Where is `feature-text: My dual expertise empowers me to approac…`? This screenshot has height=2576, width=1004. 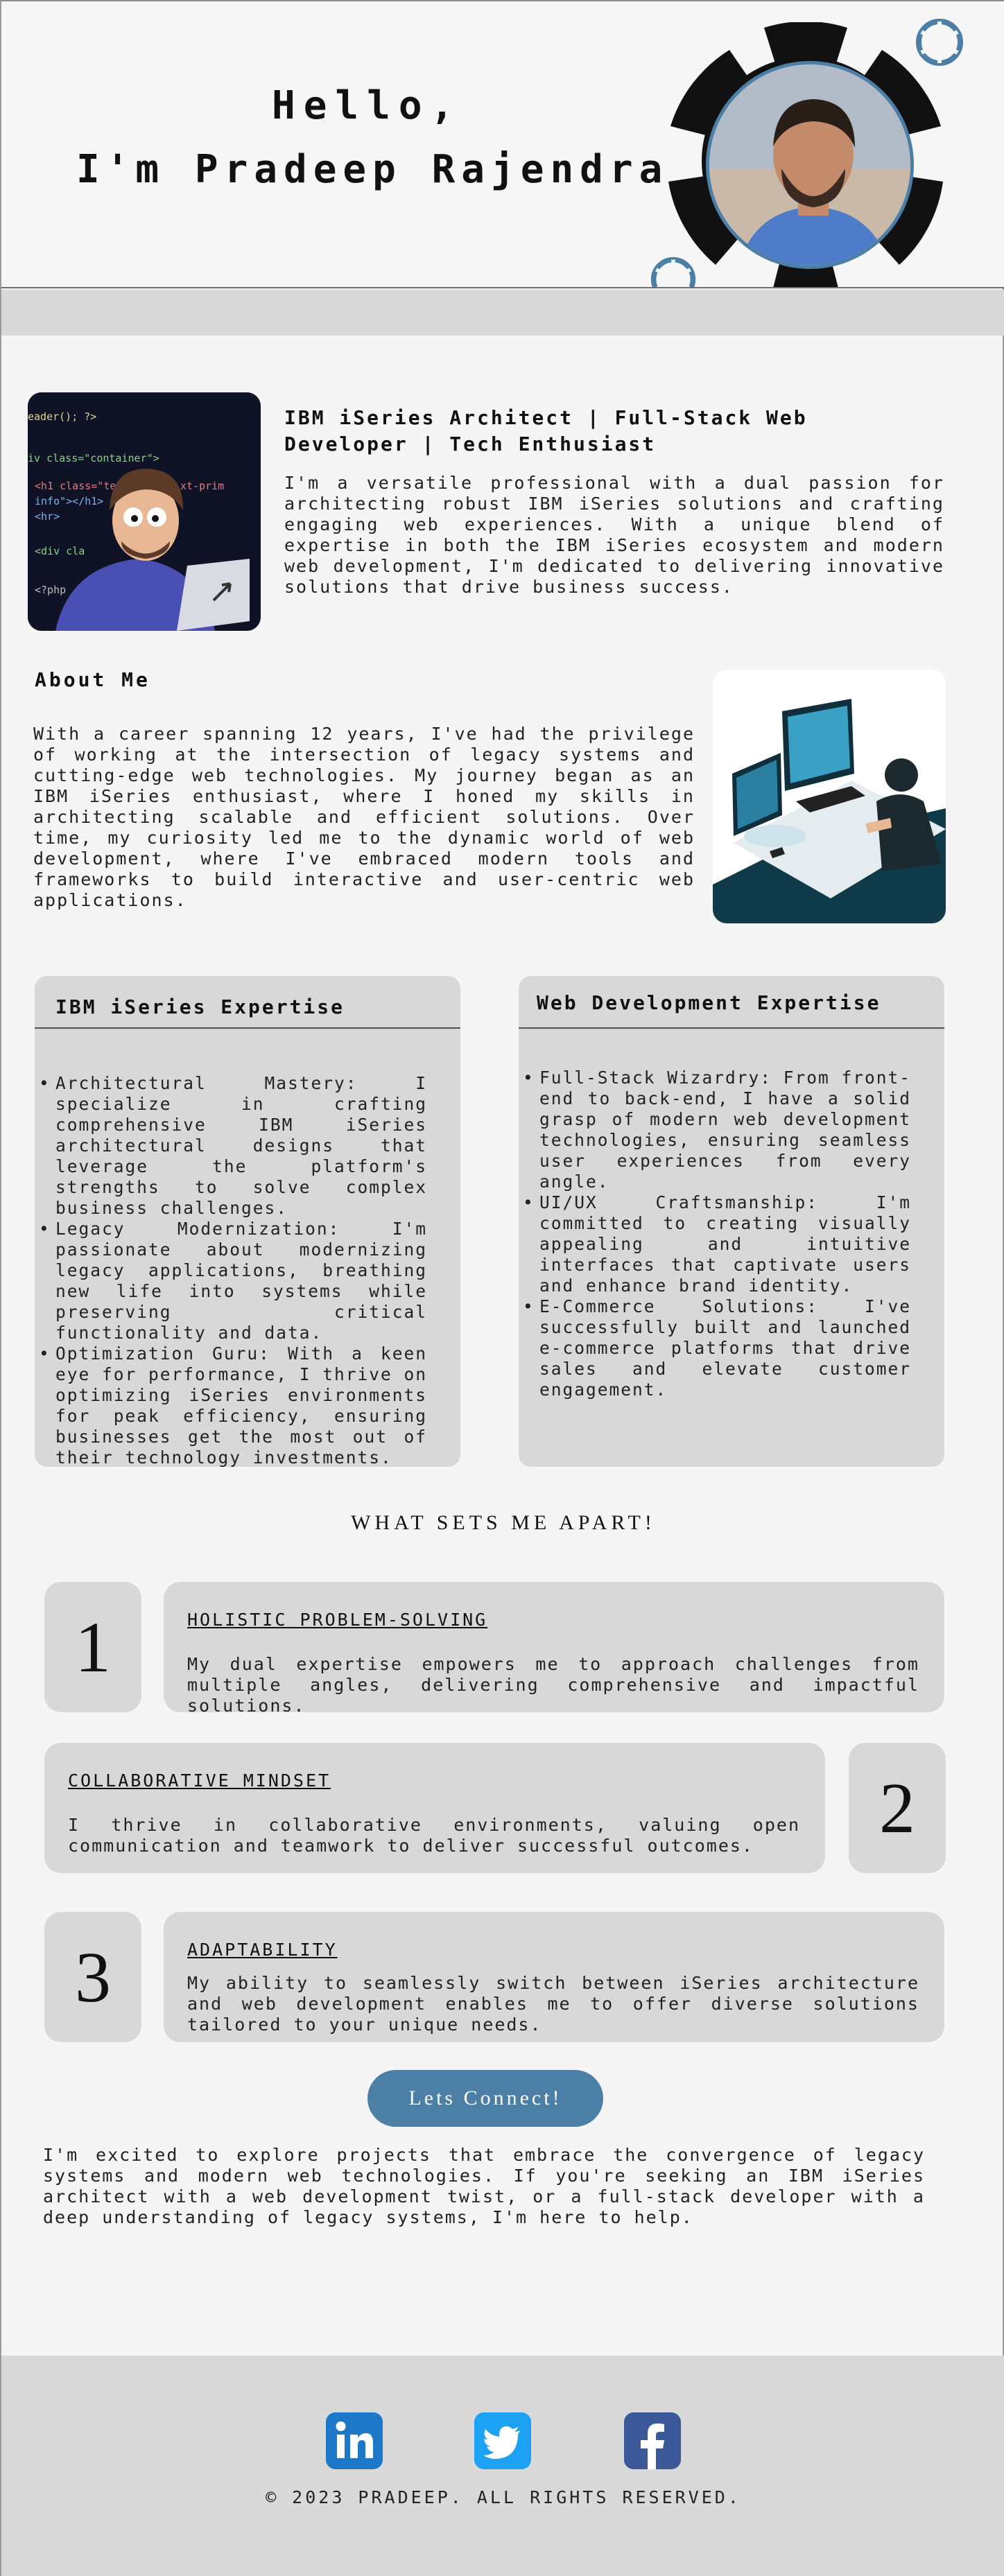 feature-text: My dual expertise empowers me to approac… is located at coordinates (553, 1685).